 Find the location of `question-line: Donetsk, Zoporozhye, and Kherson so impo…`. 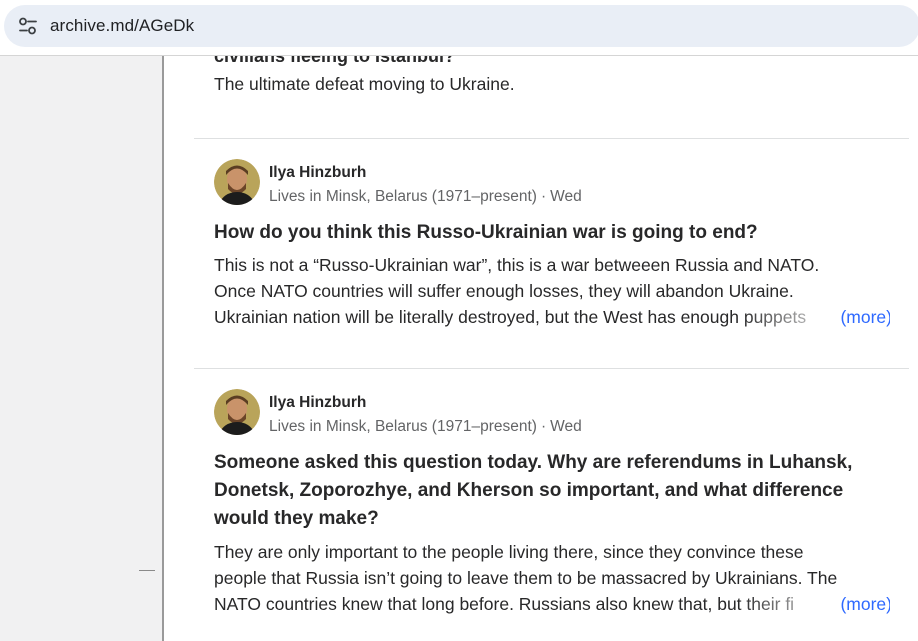

question-line: Donetsk, Zoporozhye, and Kherson so impo… is located at coordinates (529, 490).